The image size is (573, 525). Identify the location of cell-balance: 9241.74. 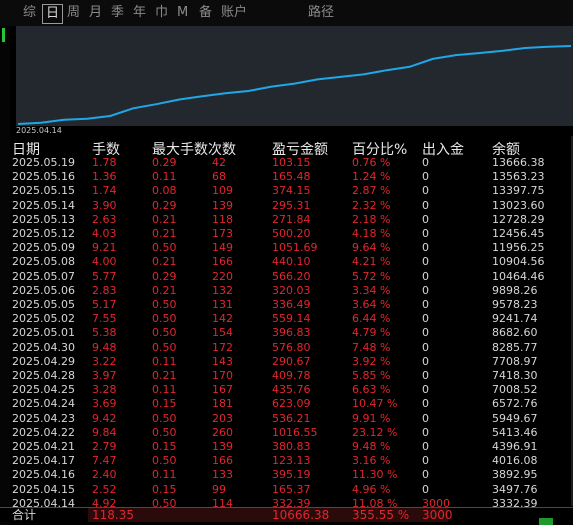
(515, 319).